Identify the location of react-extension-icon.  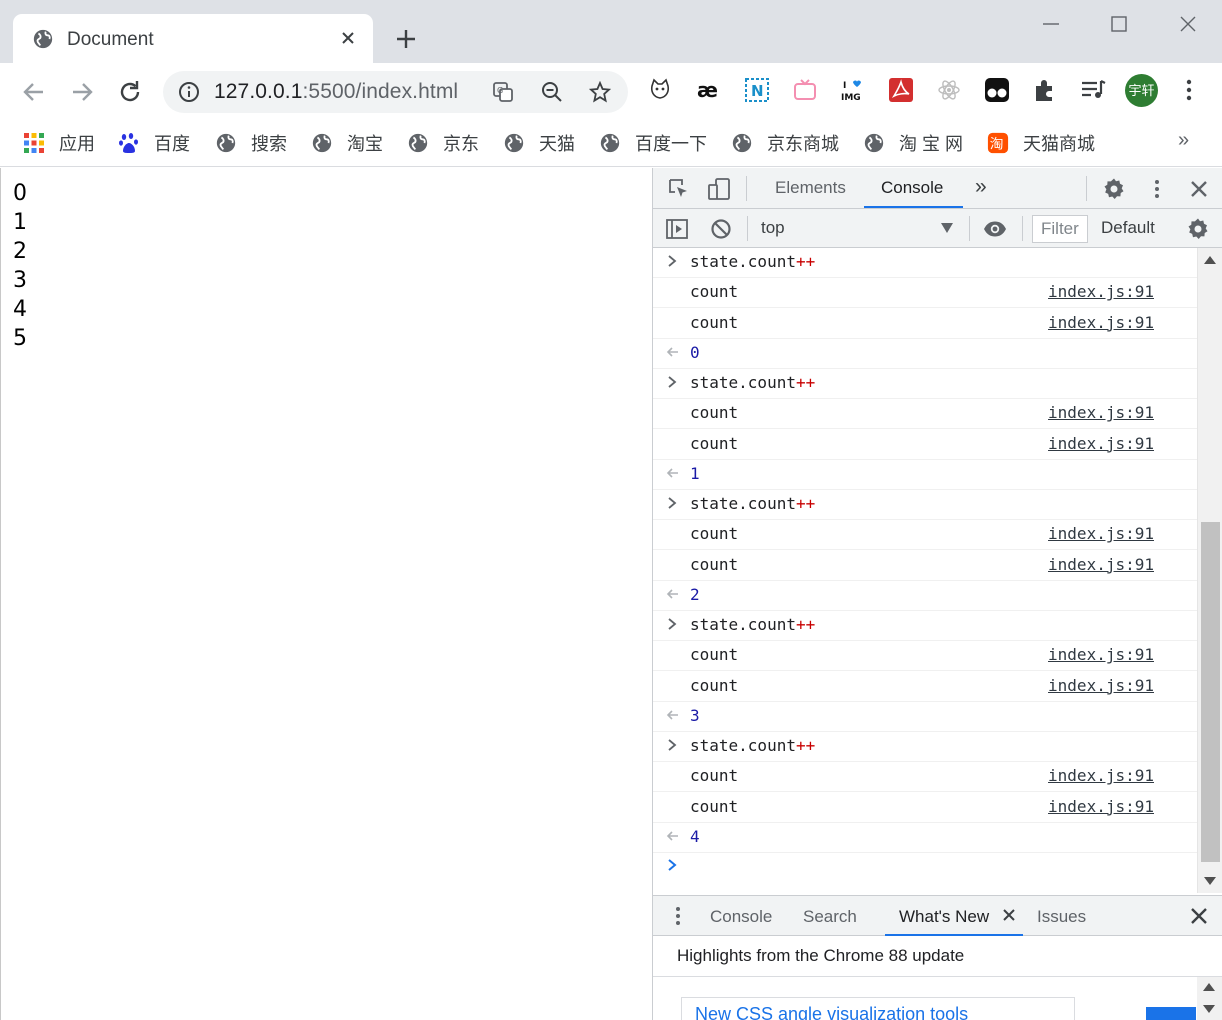
(949, 90).